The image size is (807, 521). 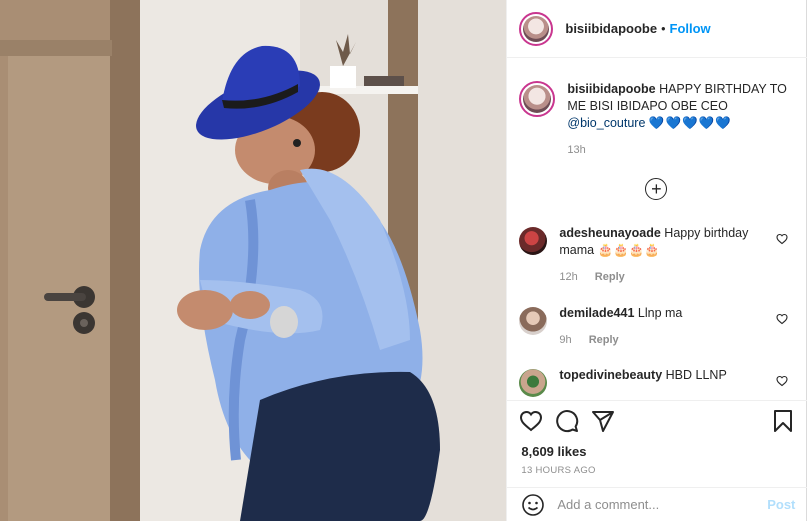 What do you see at coordinates (603, 421) in the screenshot?
I see `share-icon` at bounding box center [603, 421].